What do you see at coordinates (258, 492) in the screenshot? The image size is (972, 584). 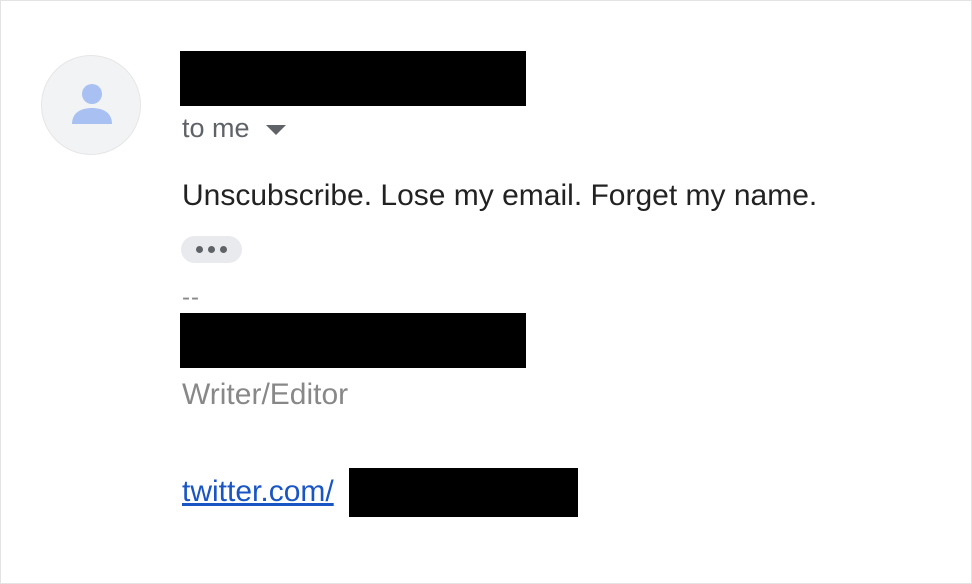 I see `signature-twitter-link: twitter.com/` at bounding box center [258, 492].